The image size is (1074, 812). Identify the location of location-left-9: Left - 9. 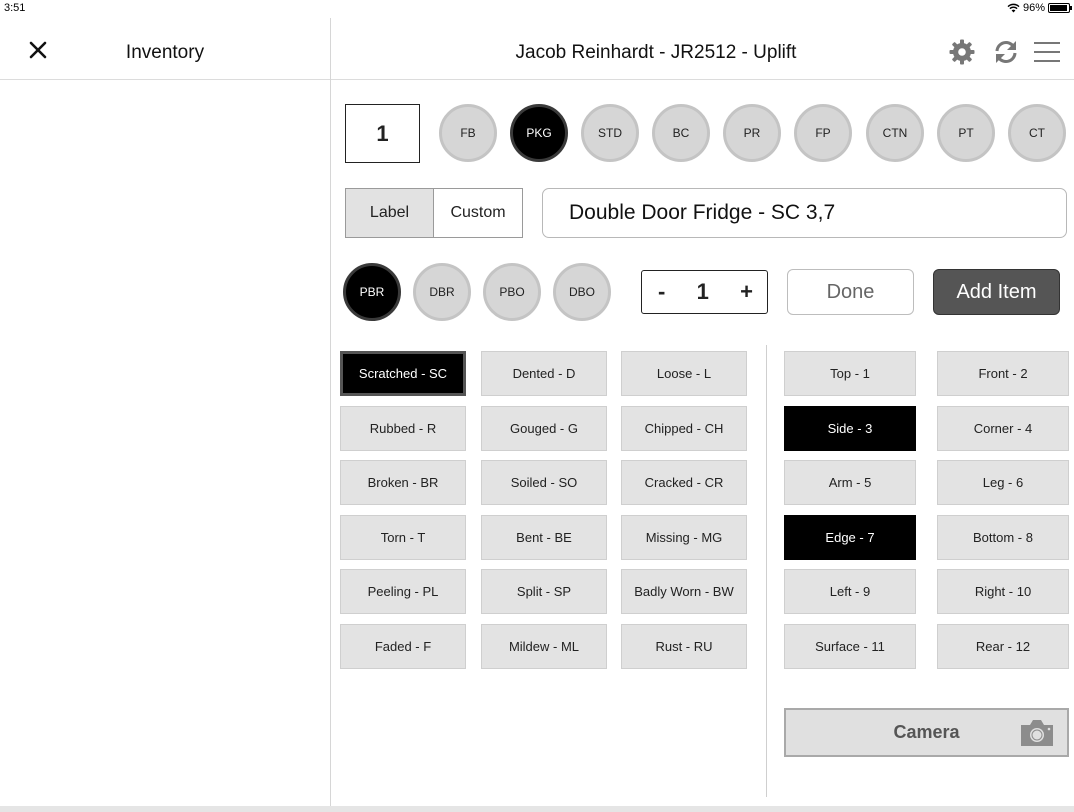
(850, 591).